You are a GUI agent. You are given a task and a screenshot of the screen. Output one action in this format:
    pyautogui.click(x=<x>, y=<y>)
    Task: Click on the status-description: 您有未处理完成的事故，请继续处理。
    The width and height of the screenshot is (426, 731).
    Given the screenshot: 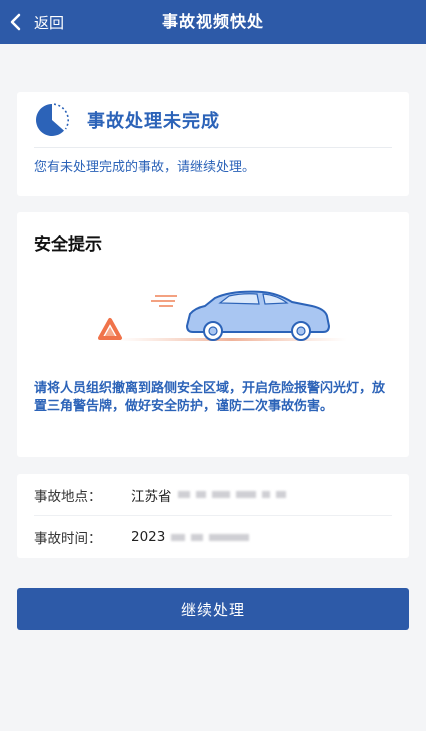 What is the action you would take?
    pyautogui.click(x=145, y=167)
    